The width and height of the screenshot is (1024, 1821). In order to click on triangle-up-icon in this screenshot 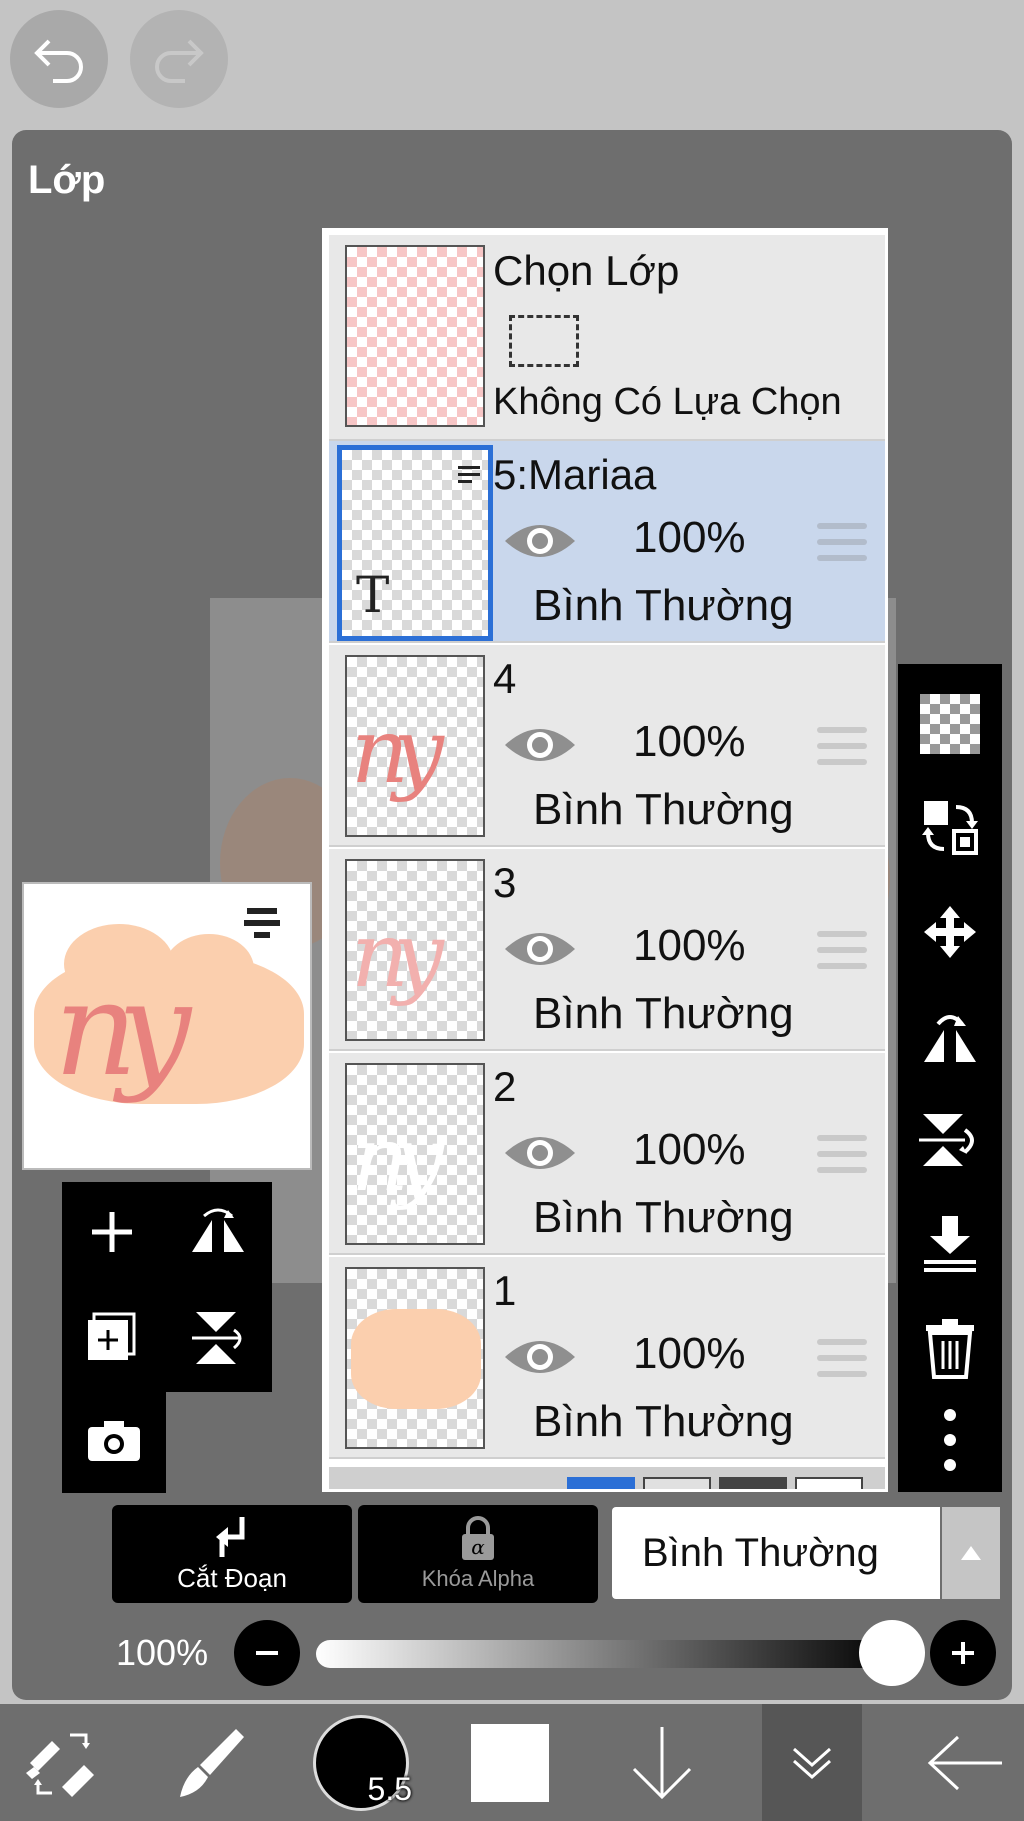, I will do `click(971, 1553)`.